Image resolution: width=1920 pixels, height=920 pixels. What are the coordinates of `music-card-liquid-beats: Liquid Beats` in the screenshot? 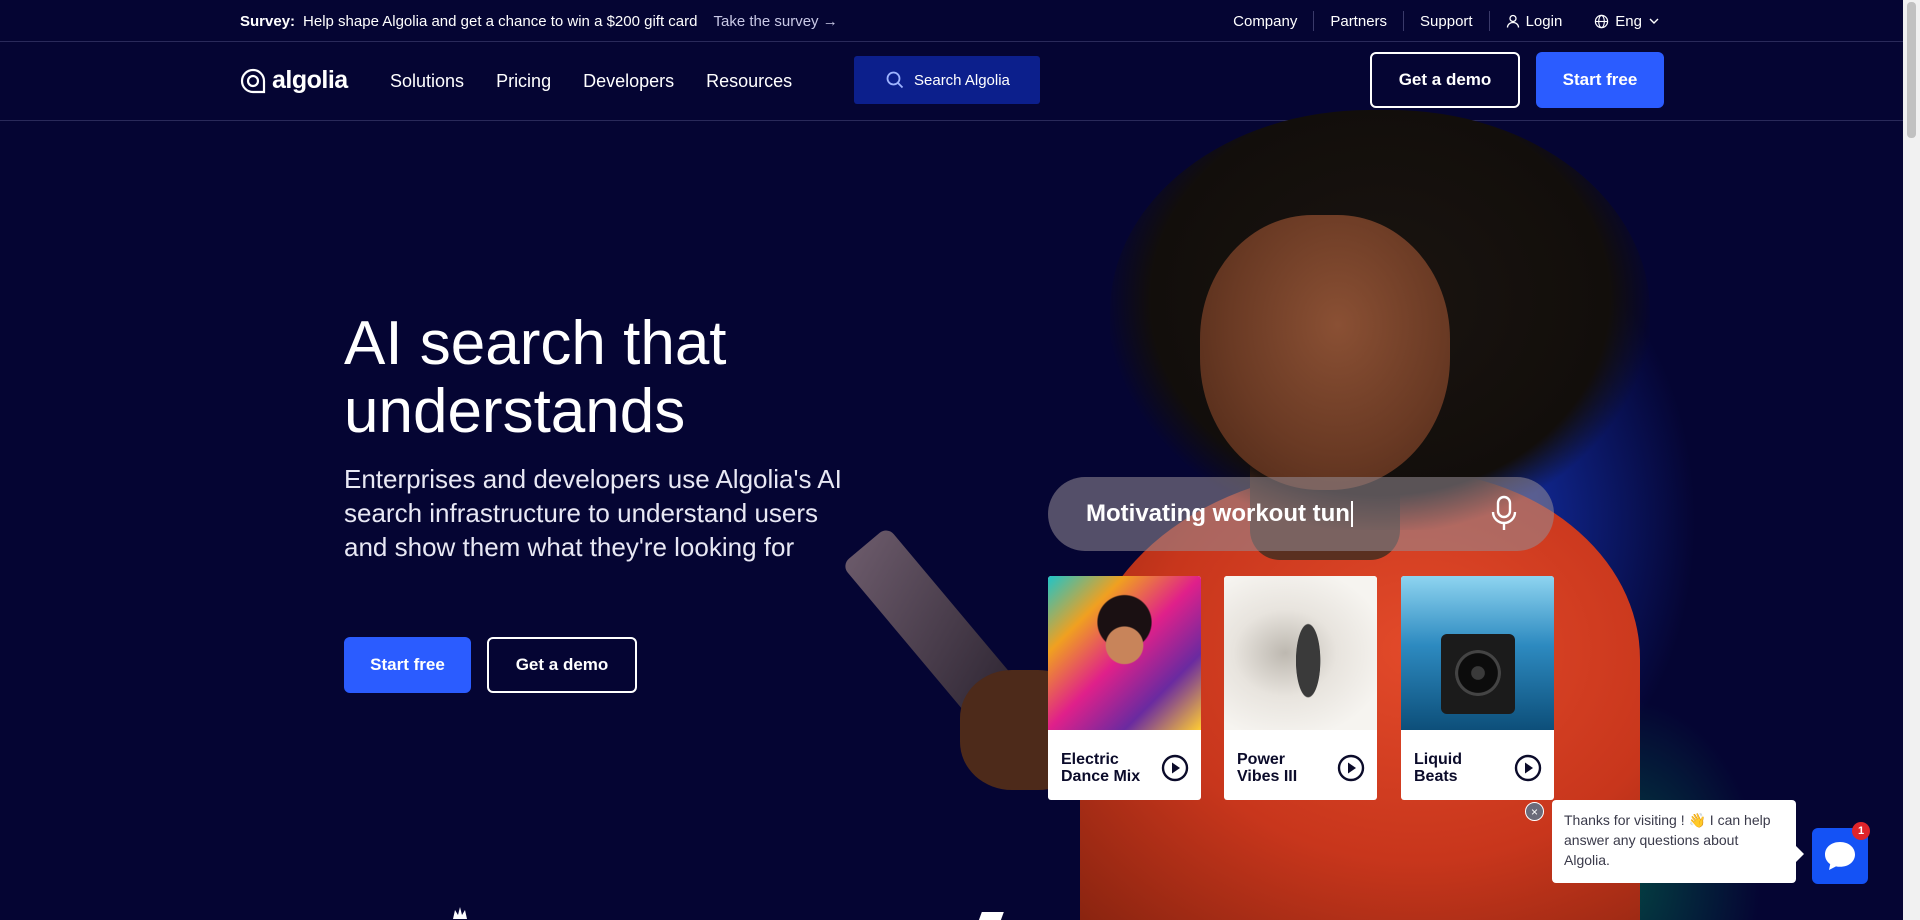 It's located at (1477, 688).